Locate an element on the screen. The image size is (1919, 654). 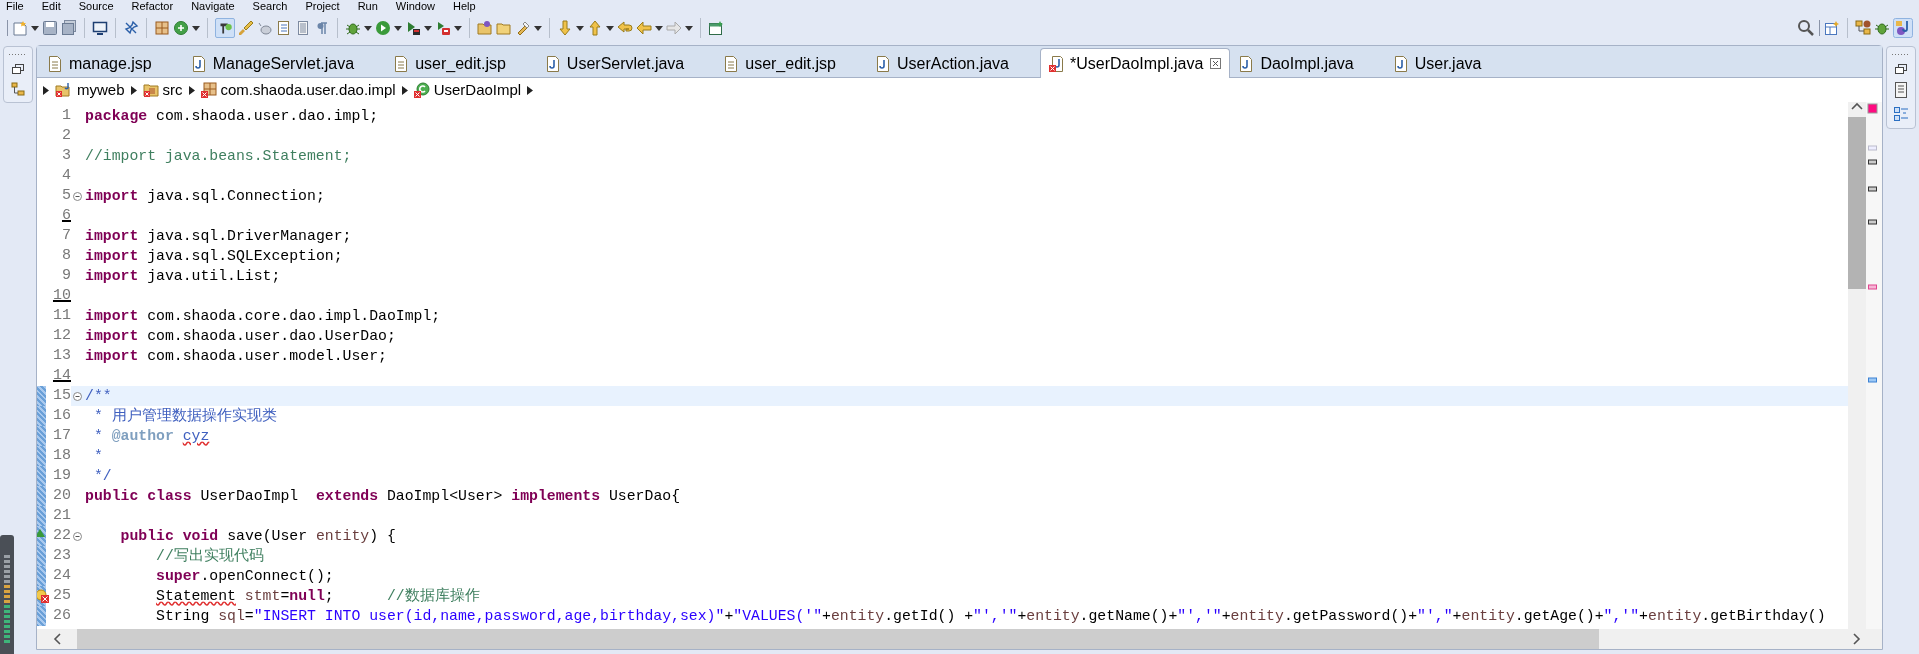
code-line: public void save(User entity) { is located at coordinates (257, 536).